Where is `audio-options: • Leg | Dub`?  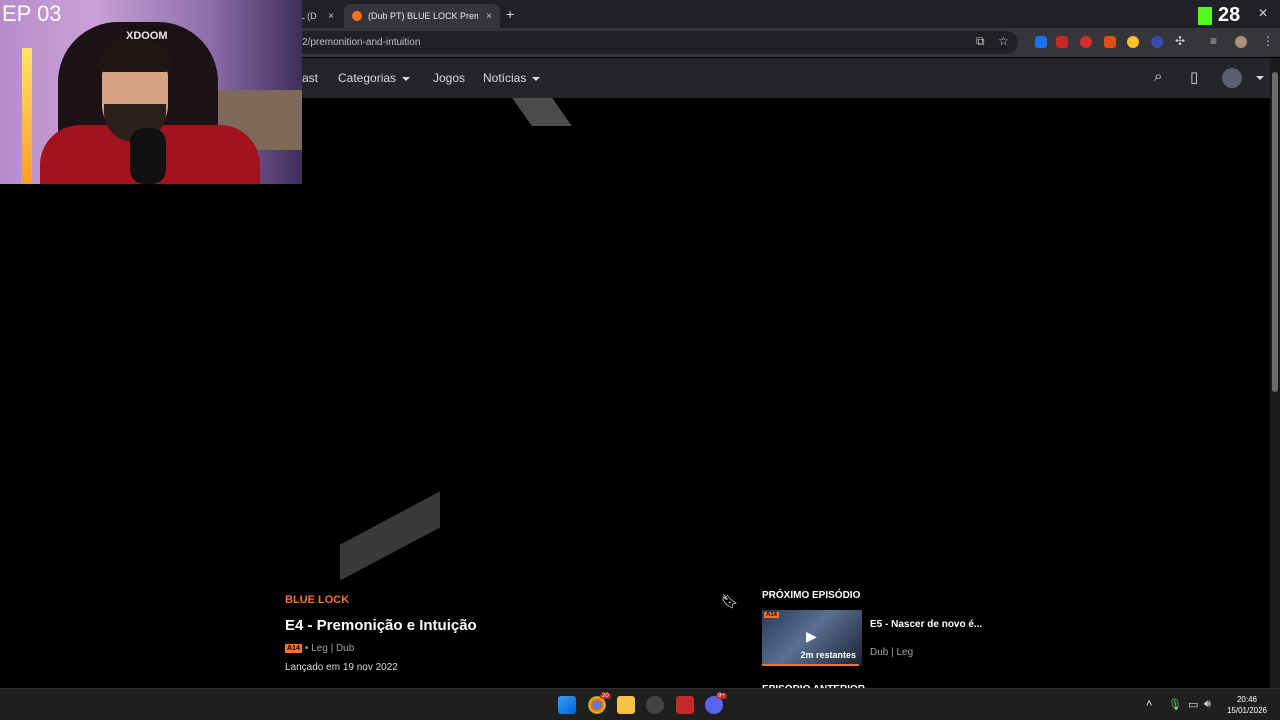
audio-options: • Leg | Dub is located at coordinates (329, 648).